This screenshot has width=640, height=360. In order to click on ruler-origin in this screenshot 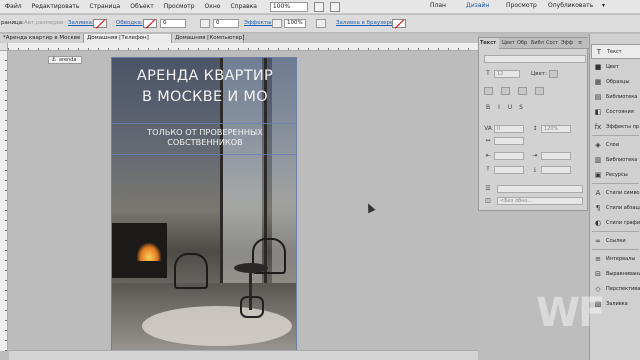, I will do `click(4, 47)`.